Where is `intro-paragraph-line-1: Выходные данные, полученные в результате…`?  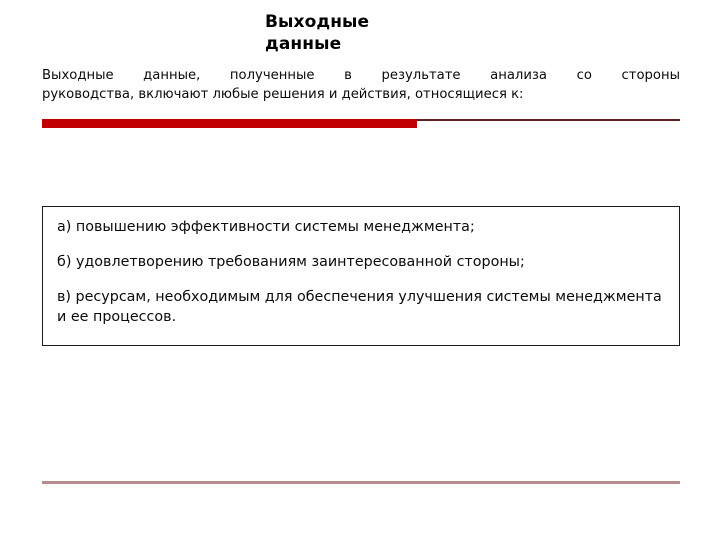
intro-paragraph-line-1: Выходные данные, полученные в результате… is located at coordinates (361, 75).